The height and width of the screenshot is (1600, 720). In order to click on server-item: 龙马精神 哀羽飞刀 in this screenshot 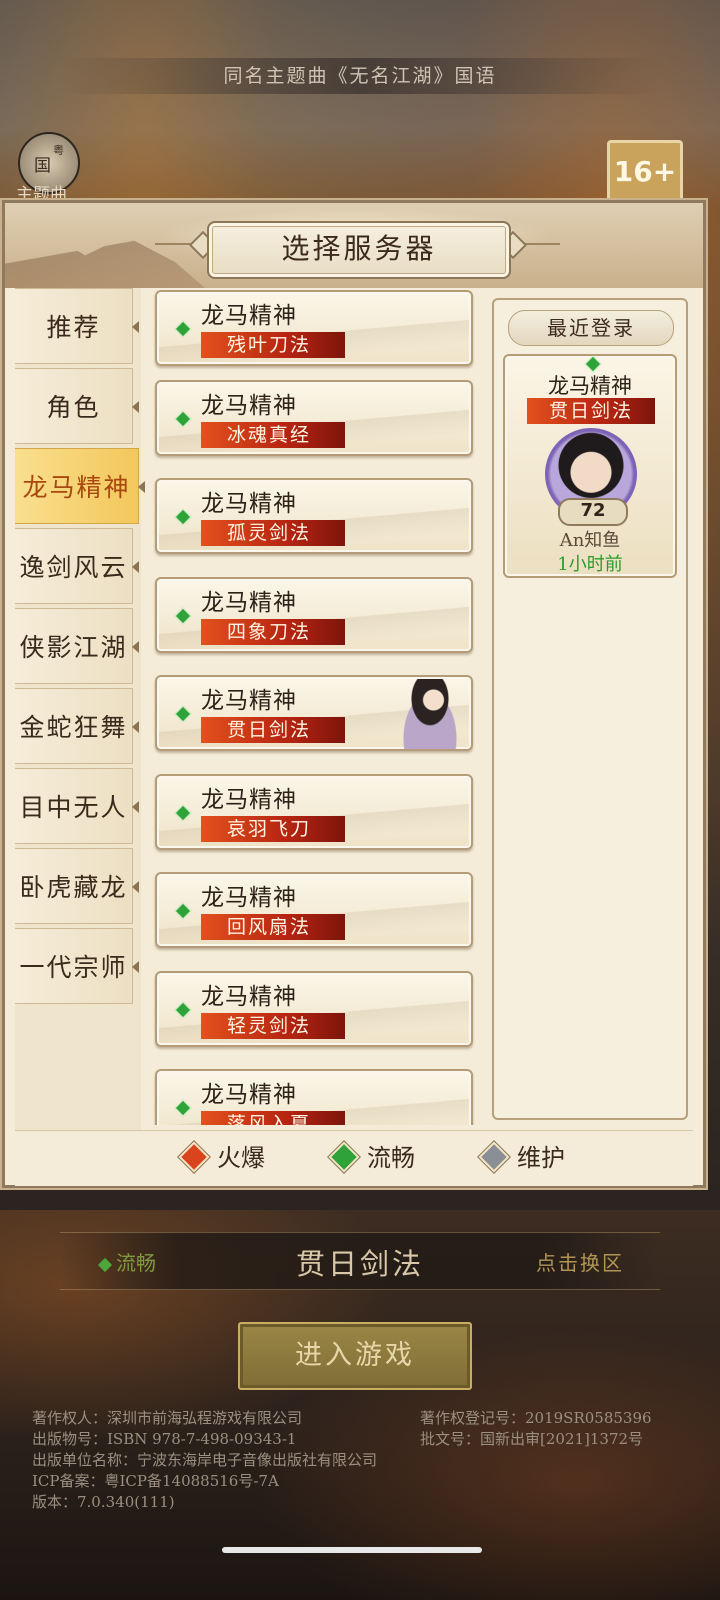, I will do `click(314, 812)`.